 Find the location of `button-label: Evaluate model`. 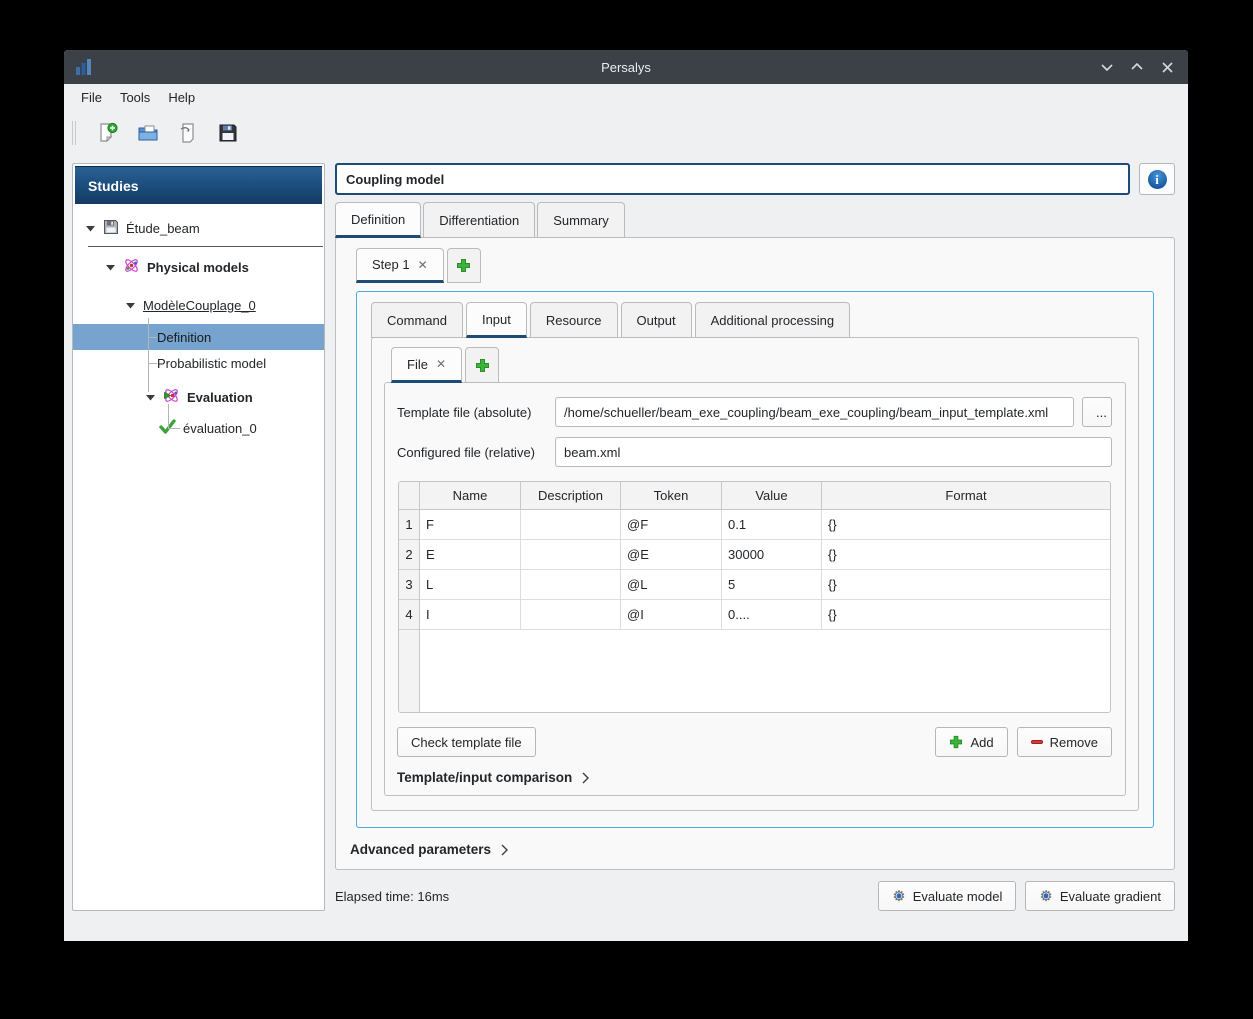

button-label: Evaluate model is located at coordinates (957, 896).